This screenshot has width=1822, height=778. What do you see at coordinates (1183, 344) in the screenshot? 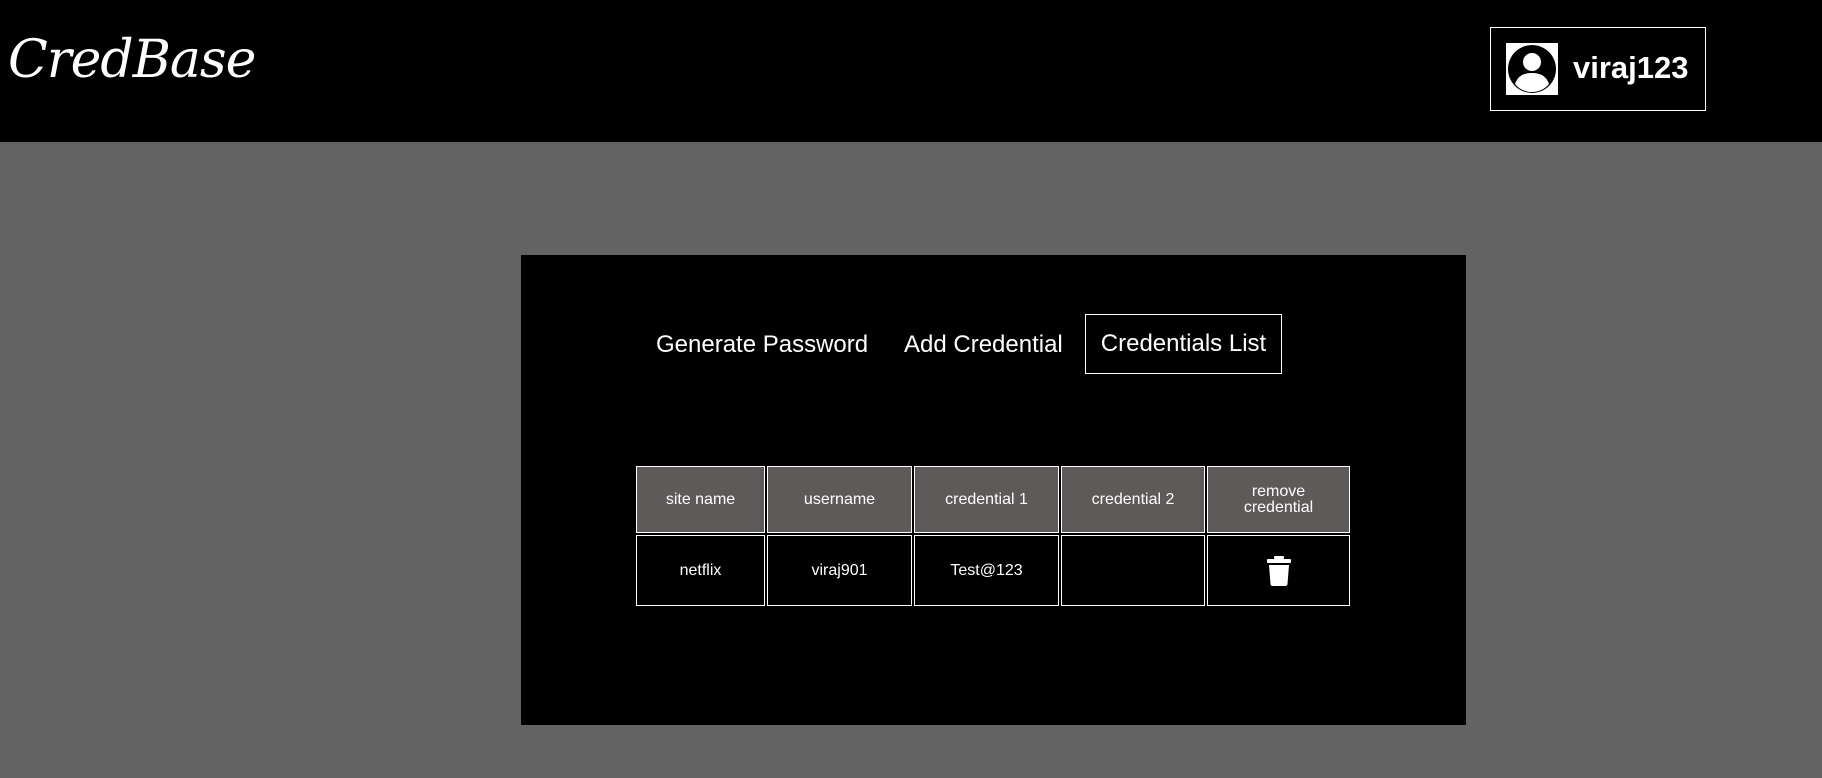
I see `tab-credentials-list: Credentials List` at bounding box center [1183, 344].